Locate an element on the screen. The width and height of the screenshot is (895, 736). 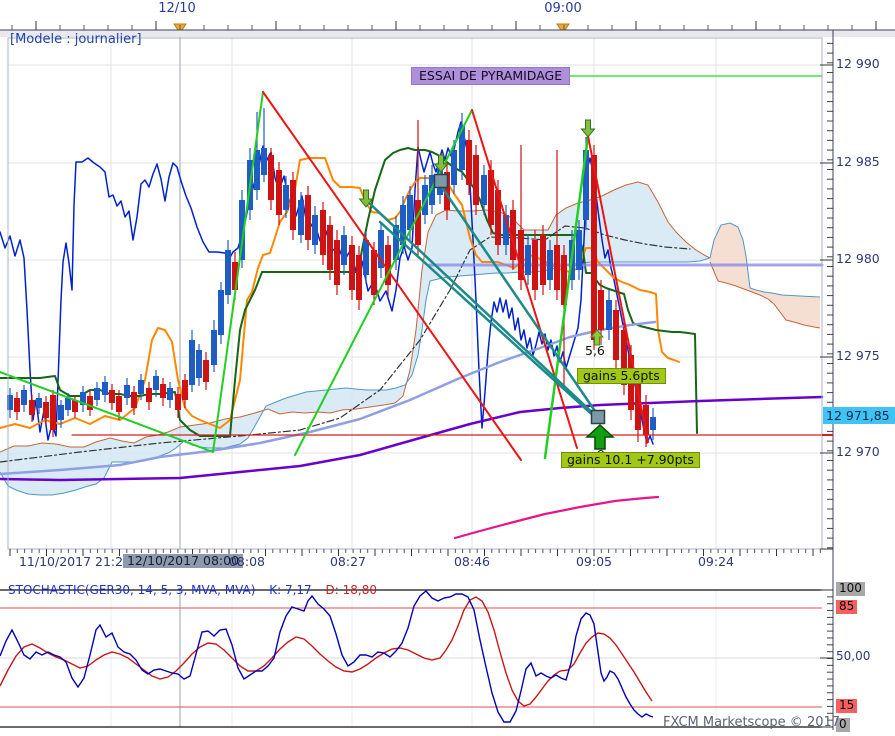
price-label-12990: 12 990 is located at coordinates (858, 63).